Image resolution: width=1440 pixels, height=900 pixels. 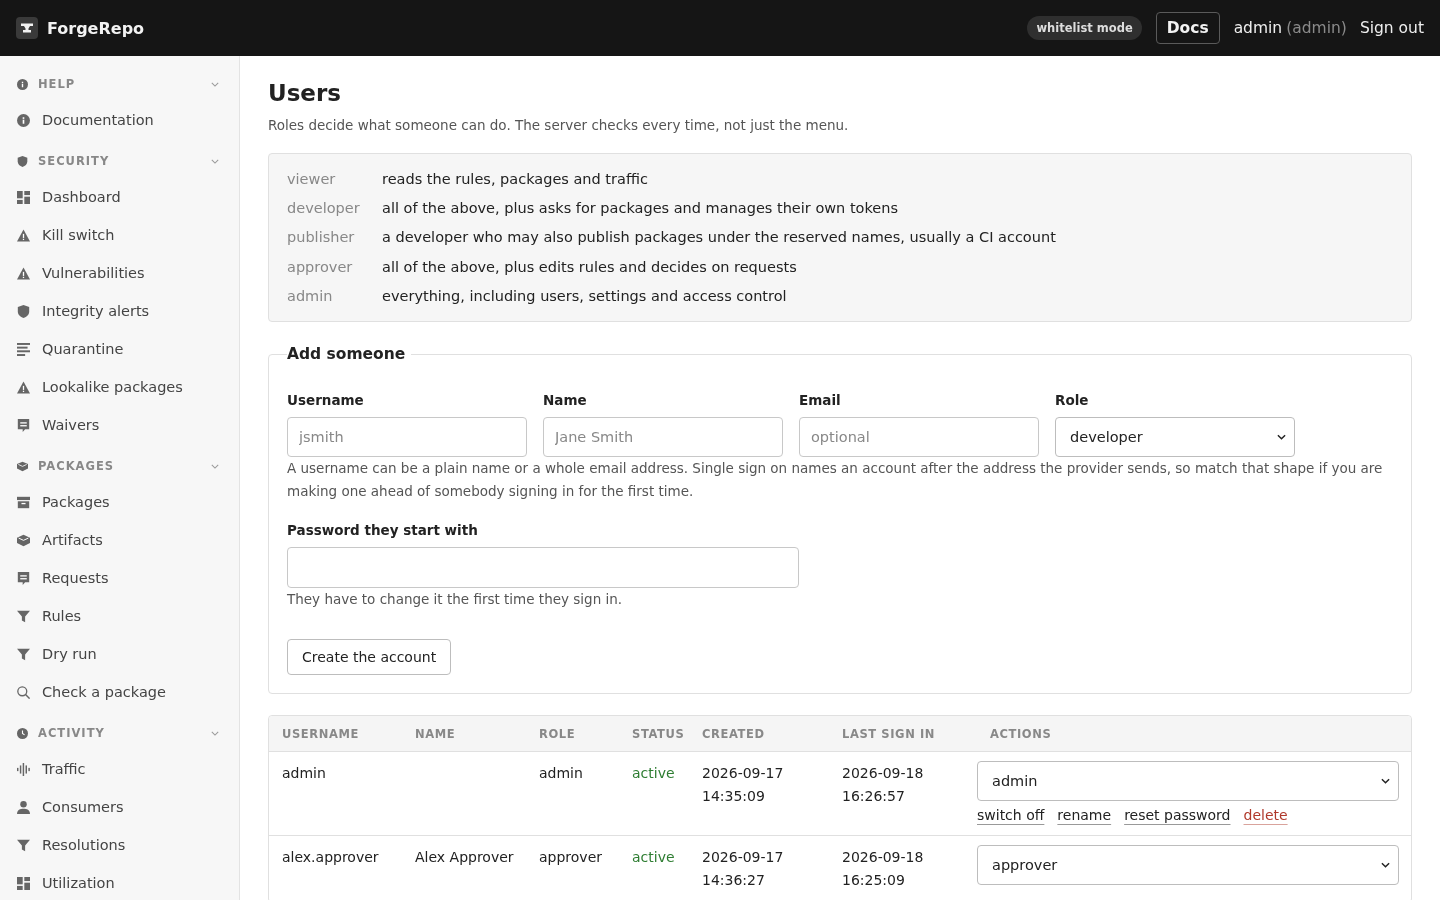 I want to click on table-cell-text: Alex Approver, so click(x=464, y=858).